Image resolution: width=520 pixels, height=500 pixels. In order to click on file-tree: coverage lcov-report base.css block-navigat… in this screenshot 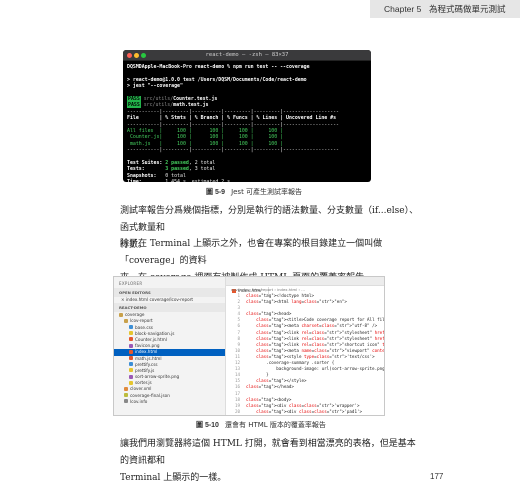, I will do `click(169, 358)`.